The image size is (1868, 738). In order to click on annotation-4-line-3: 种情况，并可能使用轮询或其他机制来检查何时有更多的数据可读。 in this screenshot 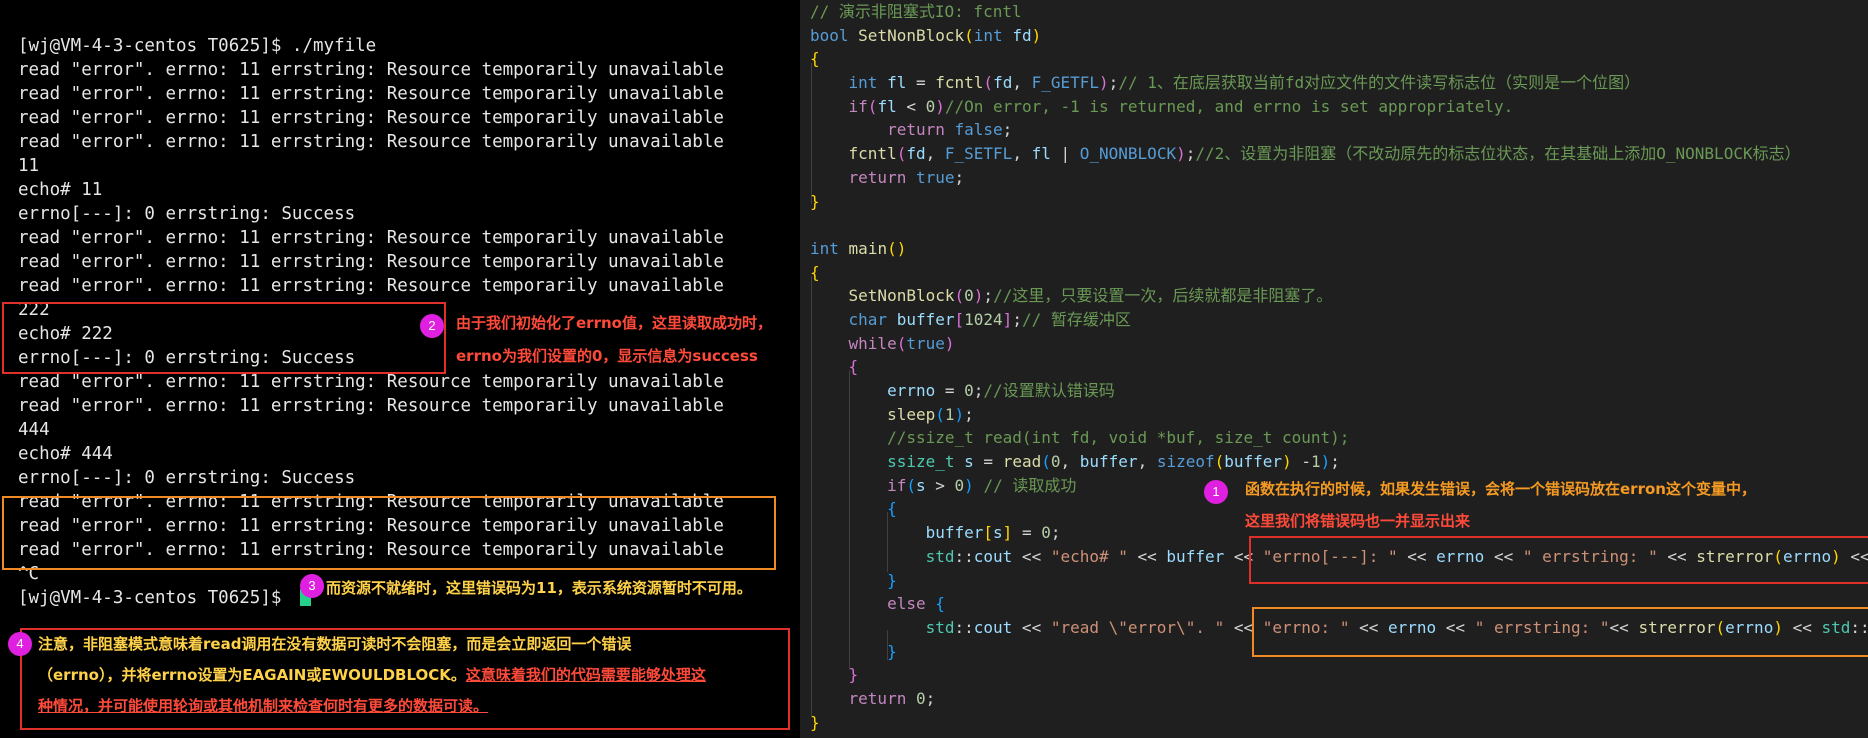, I will do `click(263, 706)`.